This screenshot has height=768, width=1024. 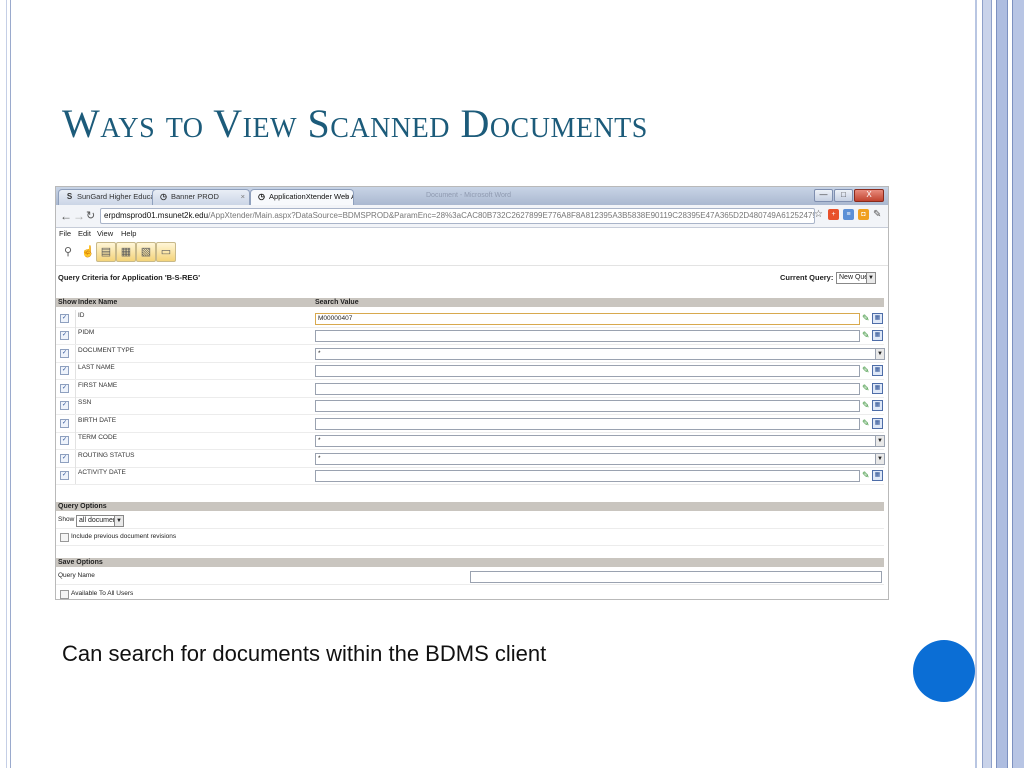 What do you see at coordinates (470, 593) in the screenshot?
I see `available-users-row: Available To All Users` at bounding box center [470, 593].